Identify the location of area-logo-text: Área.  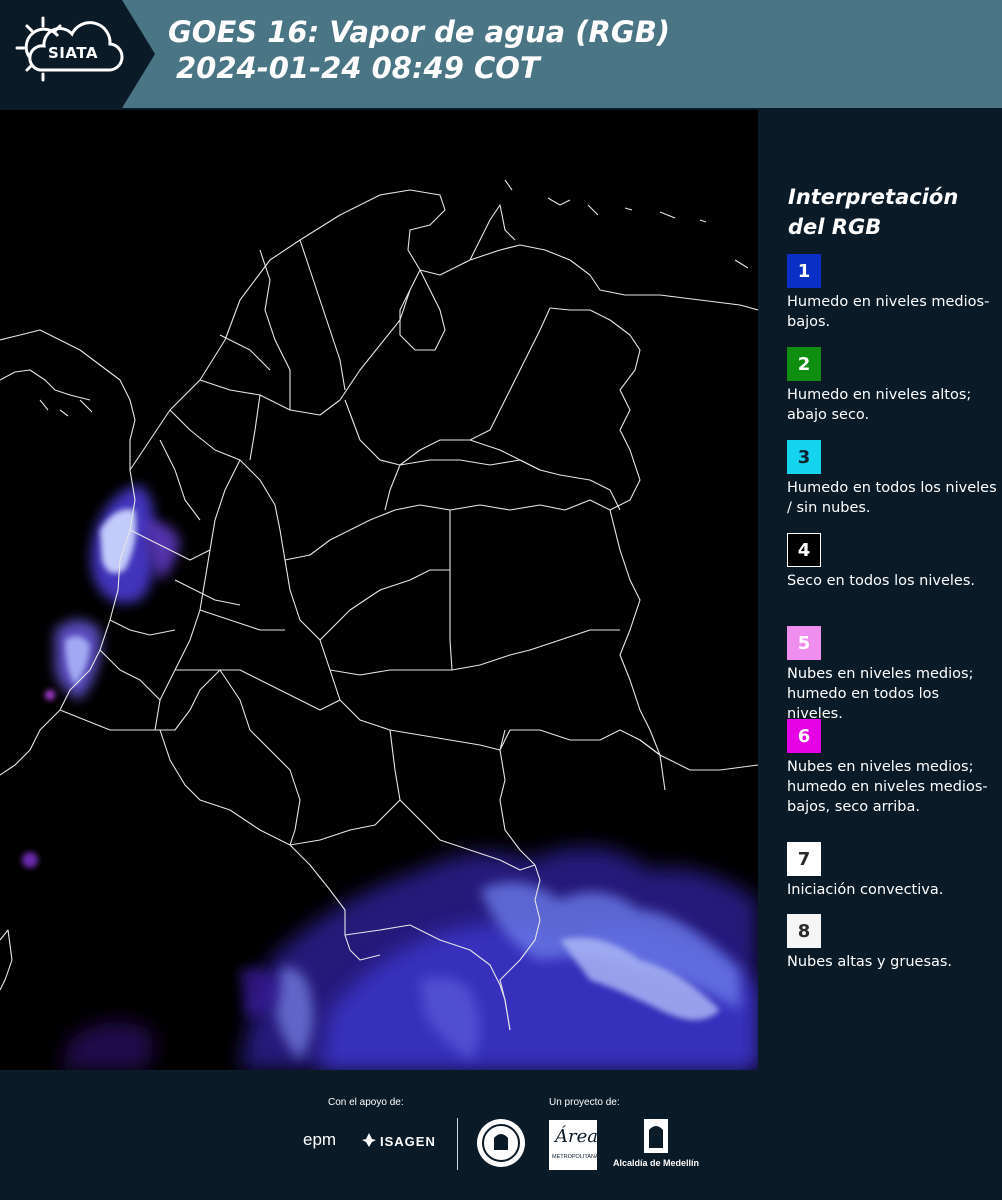
(576, 1136).